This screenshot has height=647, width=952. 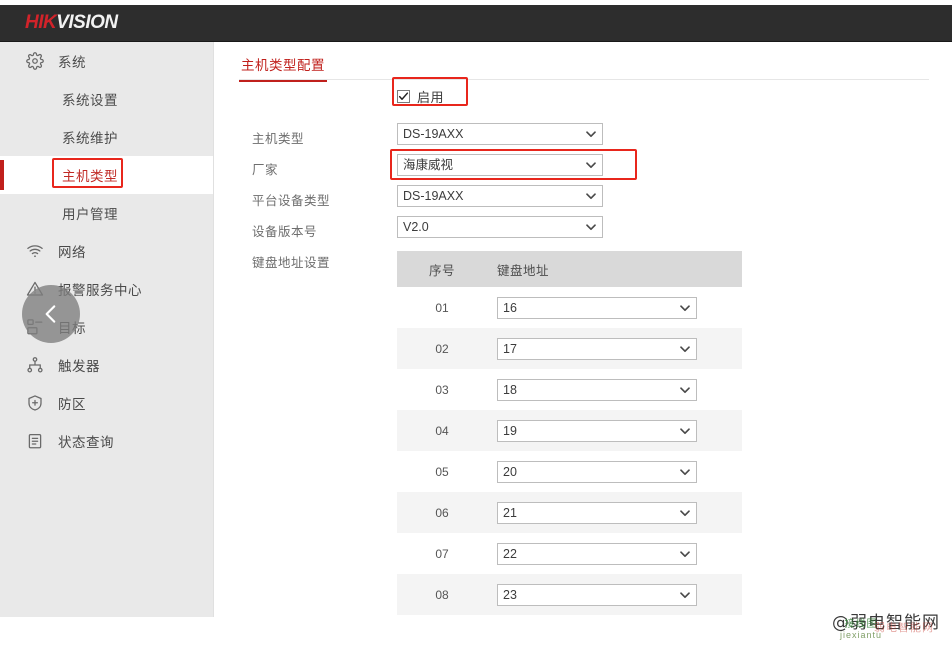 What do you see at coordinates (428, 165) in the screenshot?
I see `vendor-value: 海康威视` at bounding box center [428, 165].